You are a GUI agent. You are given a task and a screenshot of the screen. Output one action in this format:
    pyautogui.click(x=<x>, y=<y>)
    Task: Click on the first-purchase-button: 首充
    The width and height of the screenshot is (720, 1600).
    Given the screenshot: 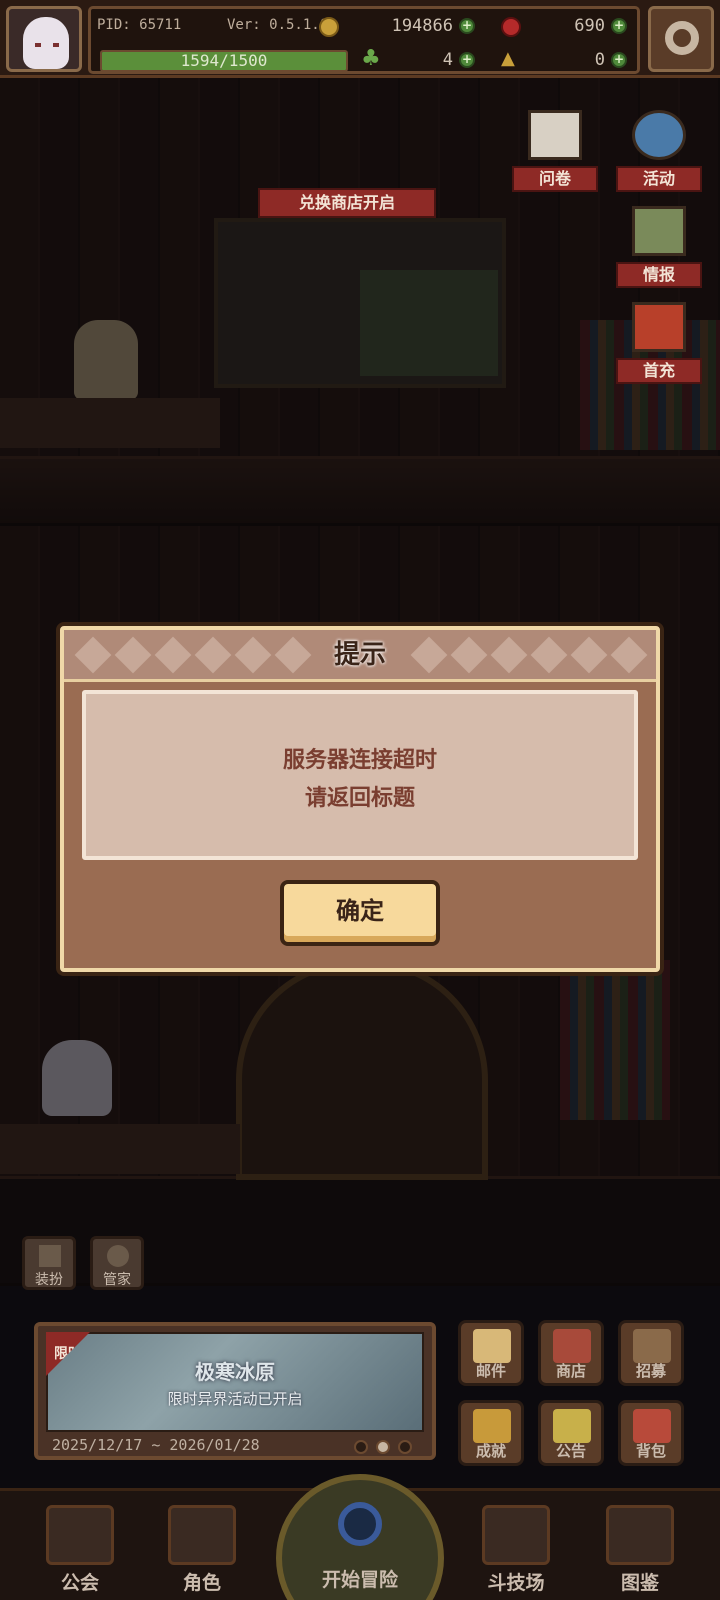 What is the action you would take?
    pyautogui.click(x=659, y=343)
    